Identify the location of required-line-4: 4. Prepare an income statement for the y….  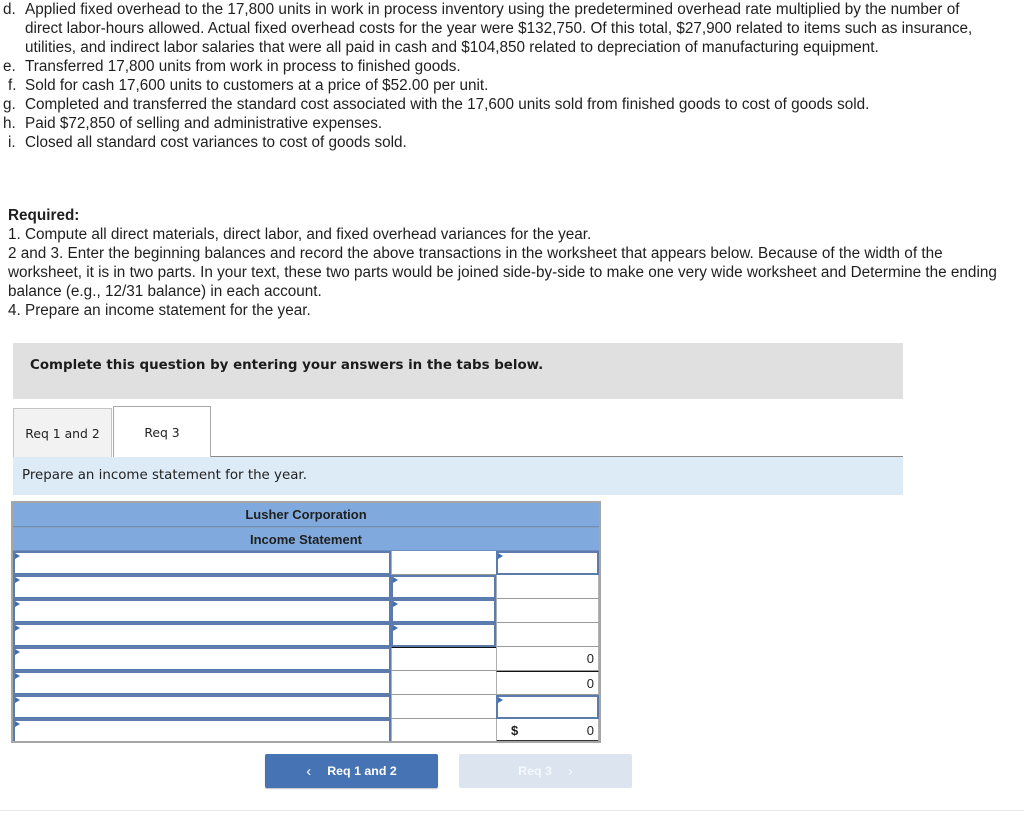
(159, 310).